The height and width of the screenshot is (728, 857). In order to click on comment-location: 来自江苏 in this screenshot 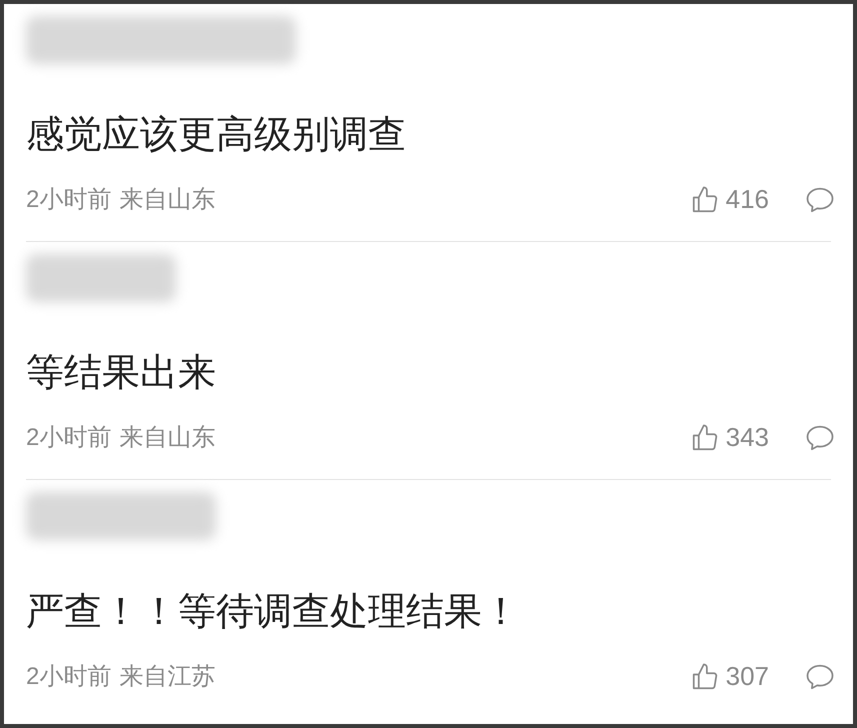, I will do `click(167, 677)`.